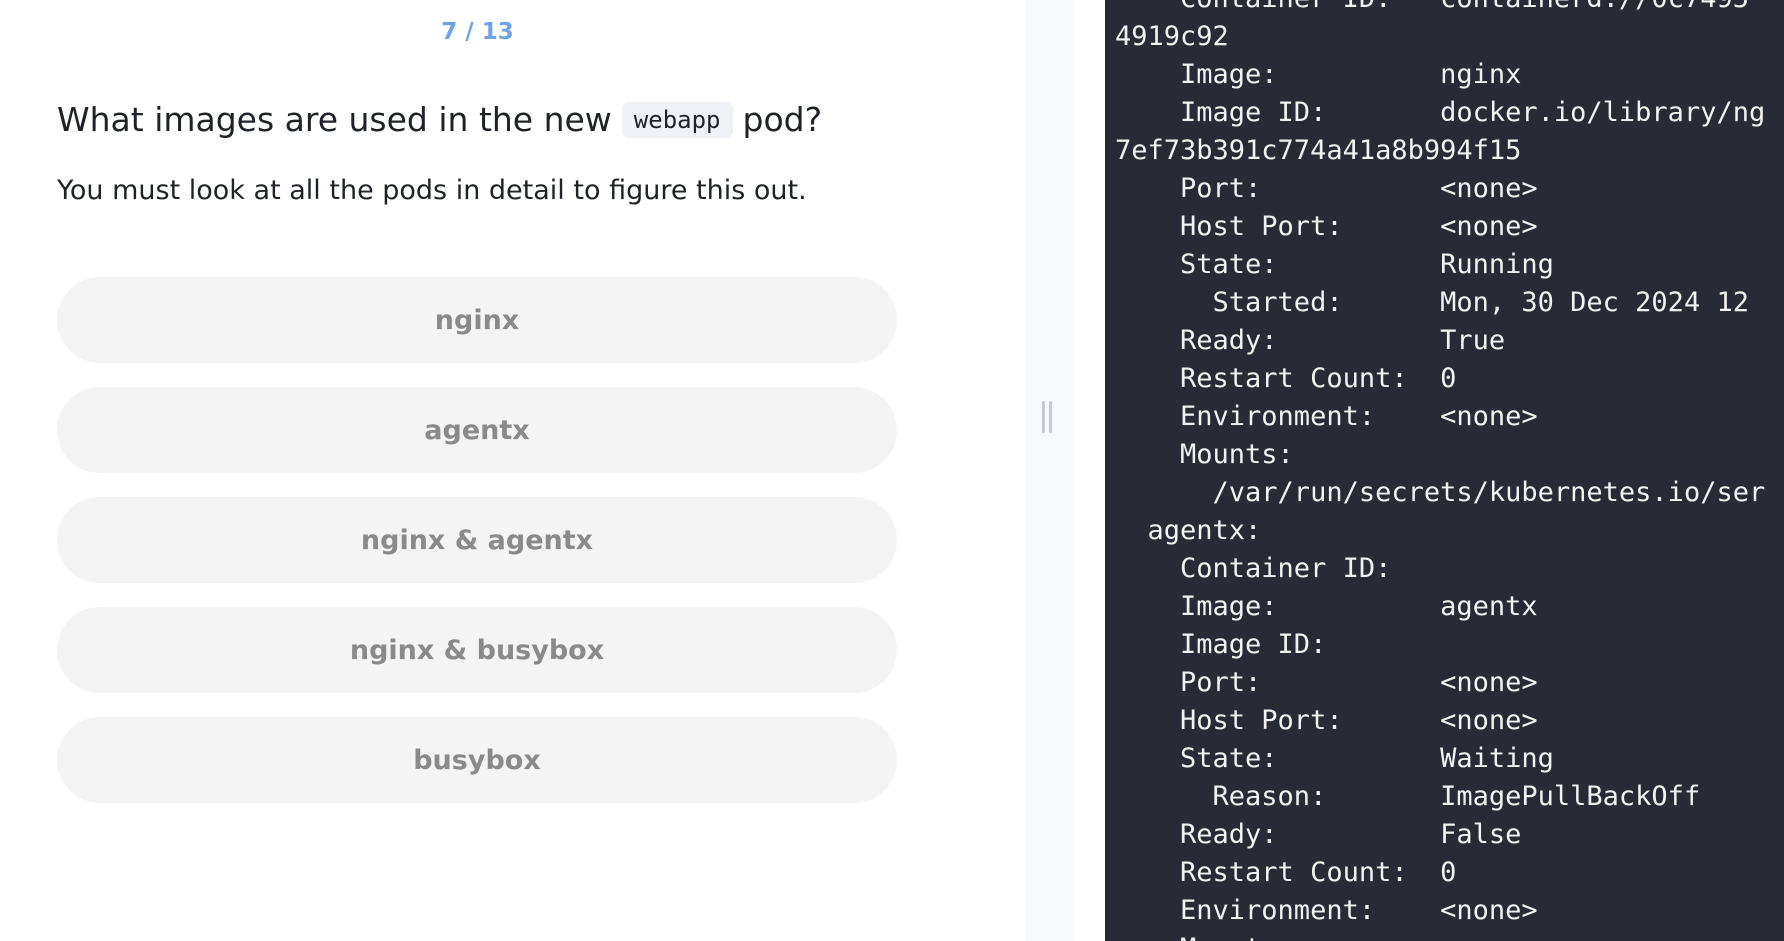 The image size is (1784, 941). I want to click on terminal-line: Ready: True, so click(1310, 340).